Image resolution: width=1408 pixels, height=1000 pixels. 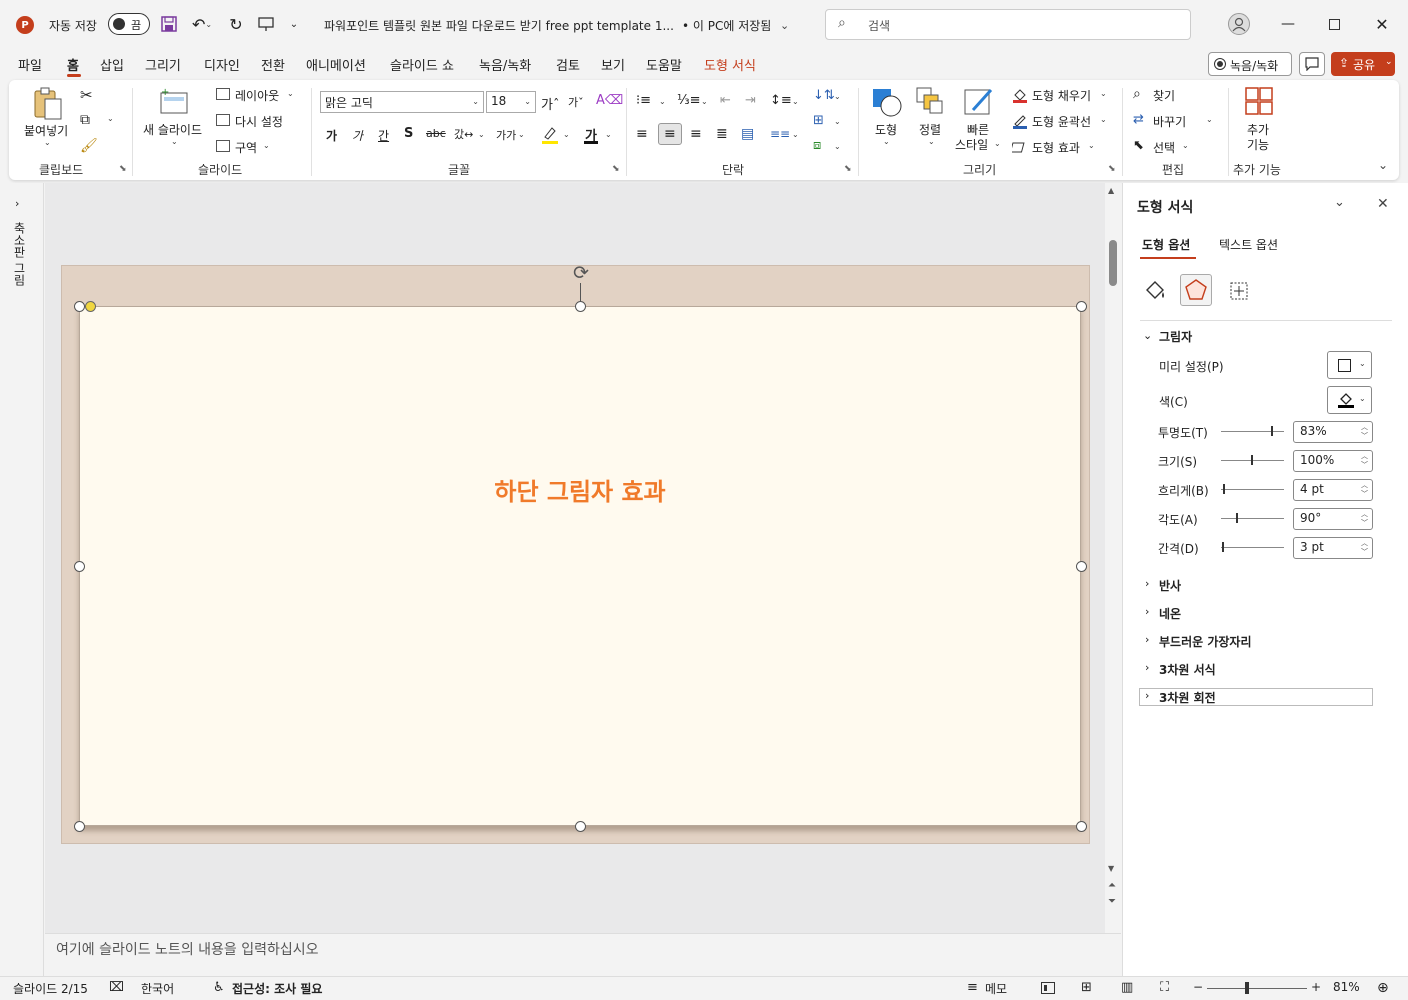 What do you see at coordinates (576, 102) in the screenshot?
I see `decrease-font-size-icon: 가ˇ` at bounding box center [576, 102].